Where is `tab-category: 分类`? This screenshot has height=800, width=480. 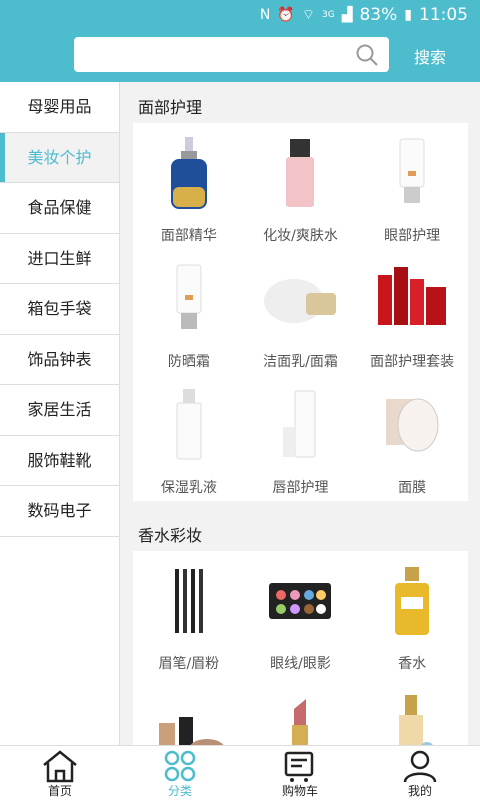 tab-category: 分类 is located at coordinates (180, 773).